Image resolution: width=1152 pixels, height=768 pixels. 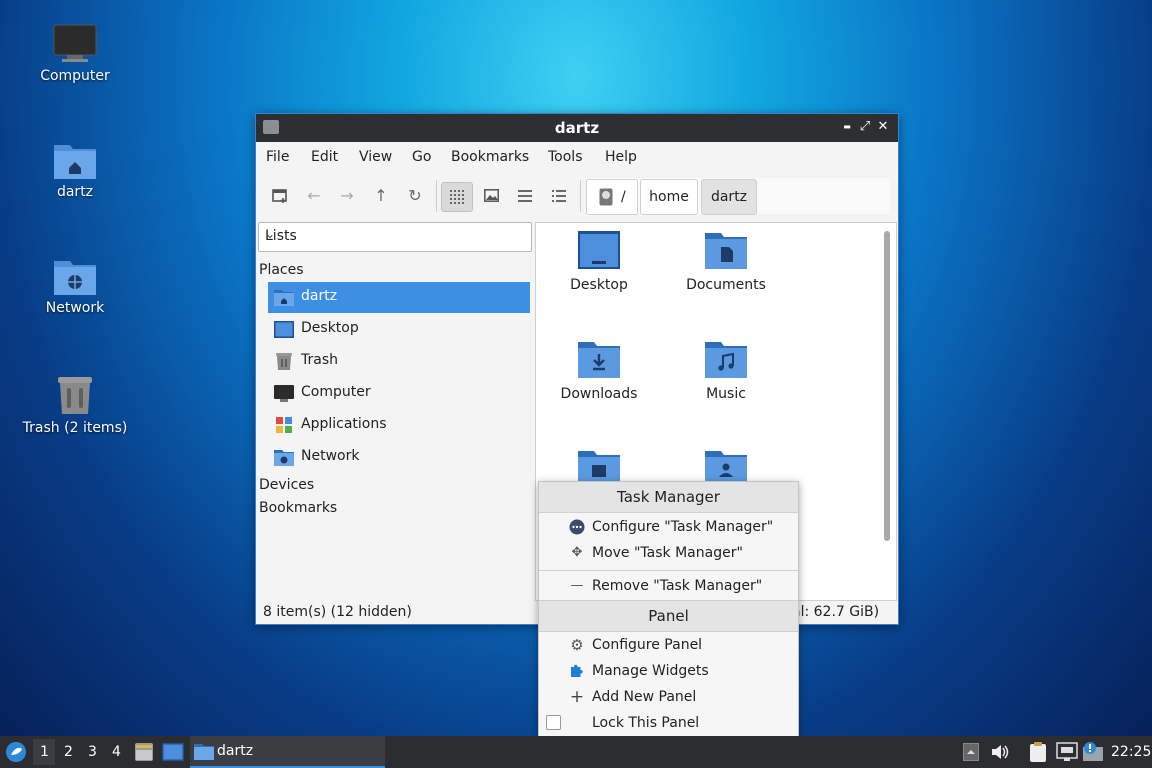 What do you see at coordinates (144, 752) in the screenshot?
I see `file-manager-launcher` at bounding box center [144, 752].